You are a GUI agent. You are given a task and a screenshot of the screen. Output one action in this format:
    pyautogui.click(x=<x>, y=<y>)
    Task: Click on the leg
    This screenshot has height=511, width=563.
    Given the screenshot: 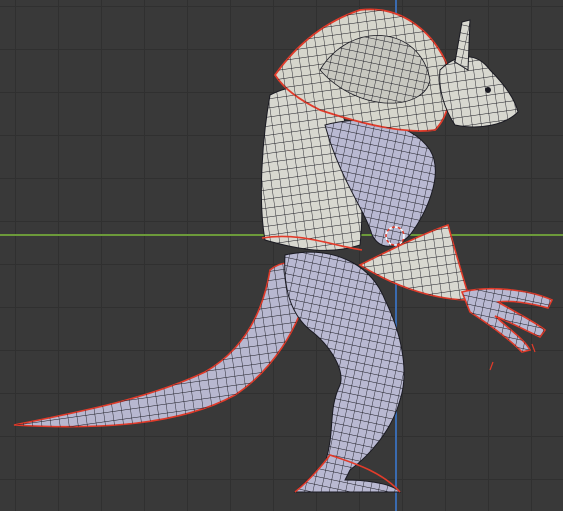 What is the action you would take?
    pyautogui.click(x=344, y=372)
    